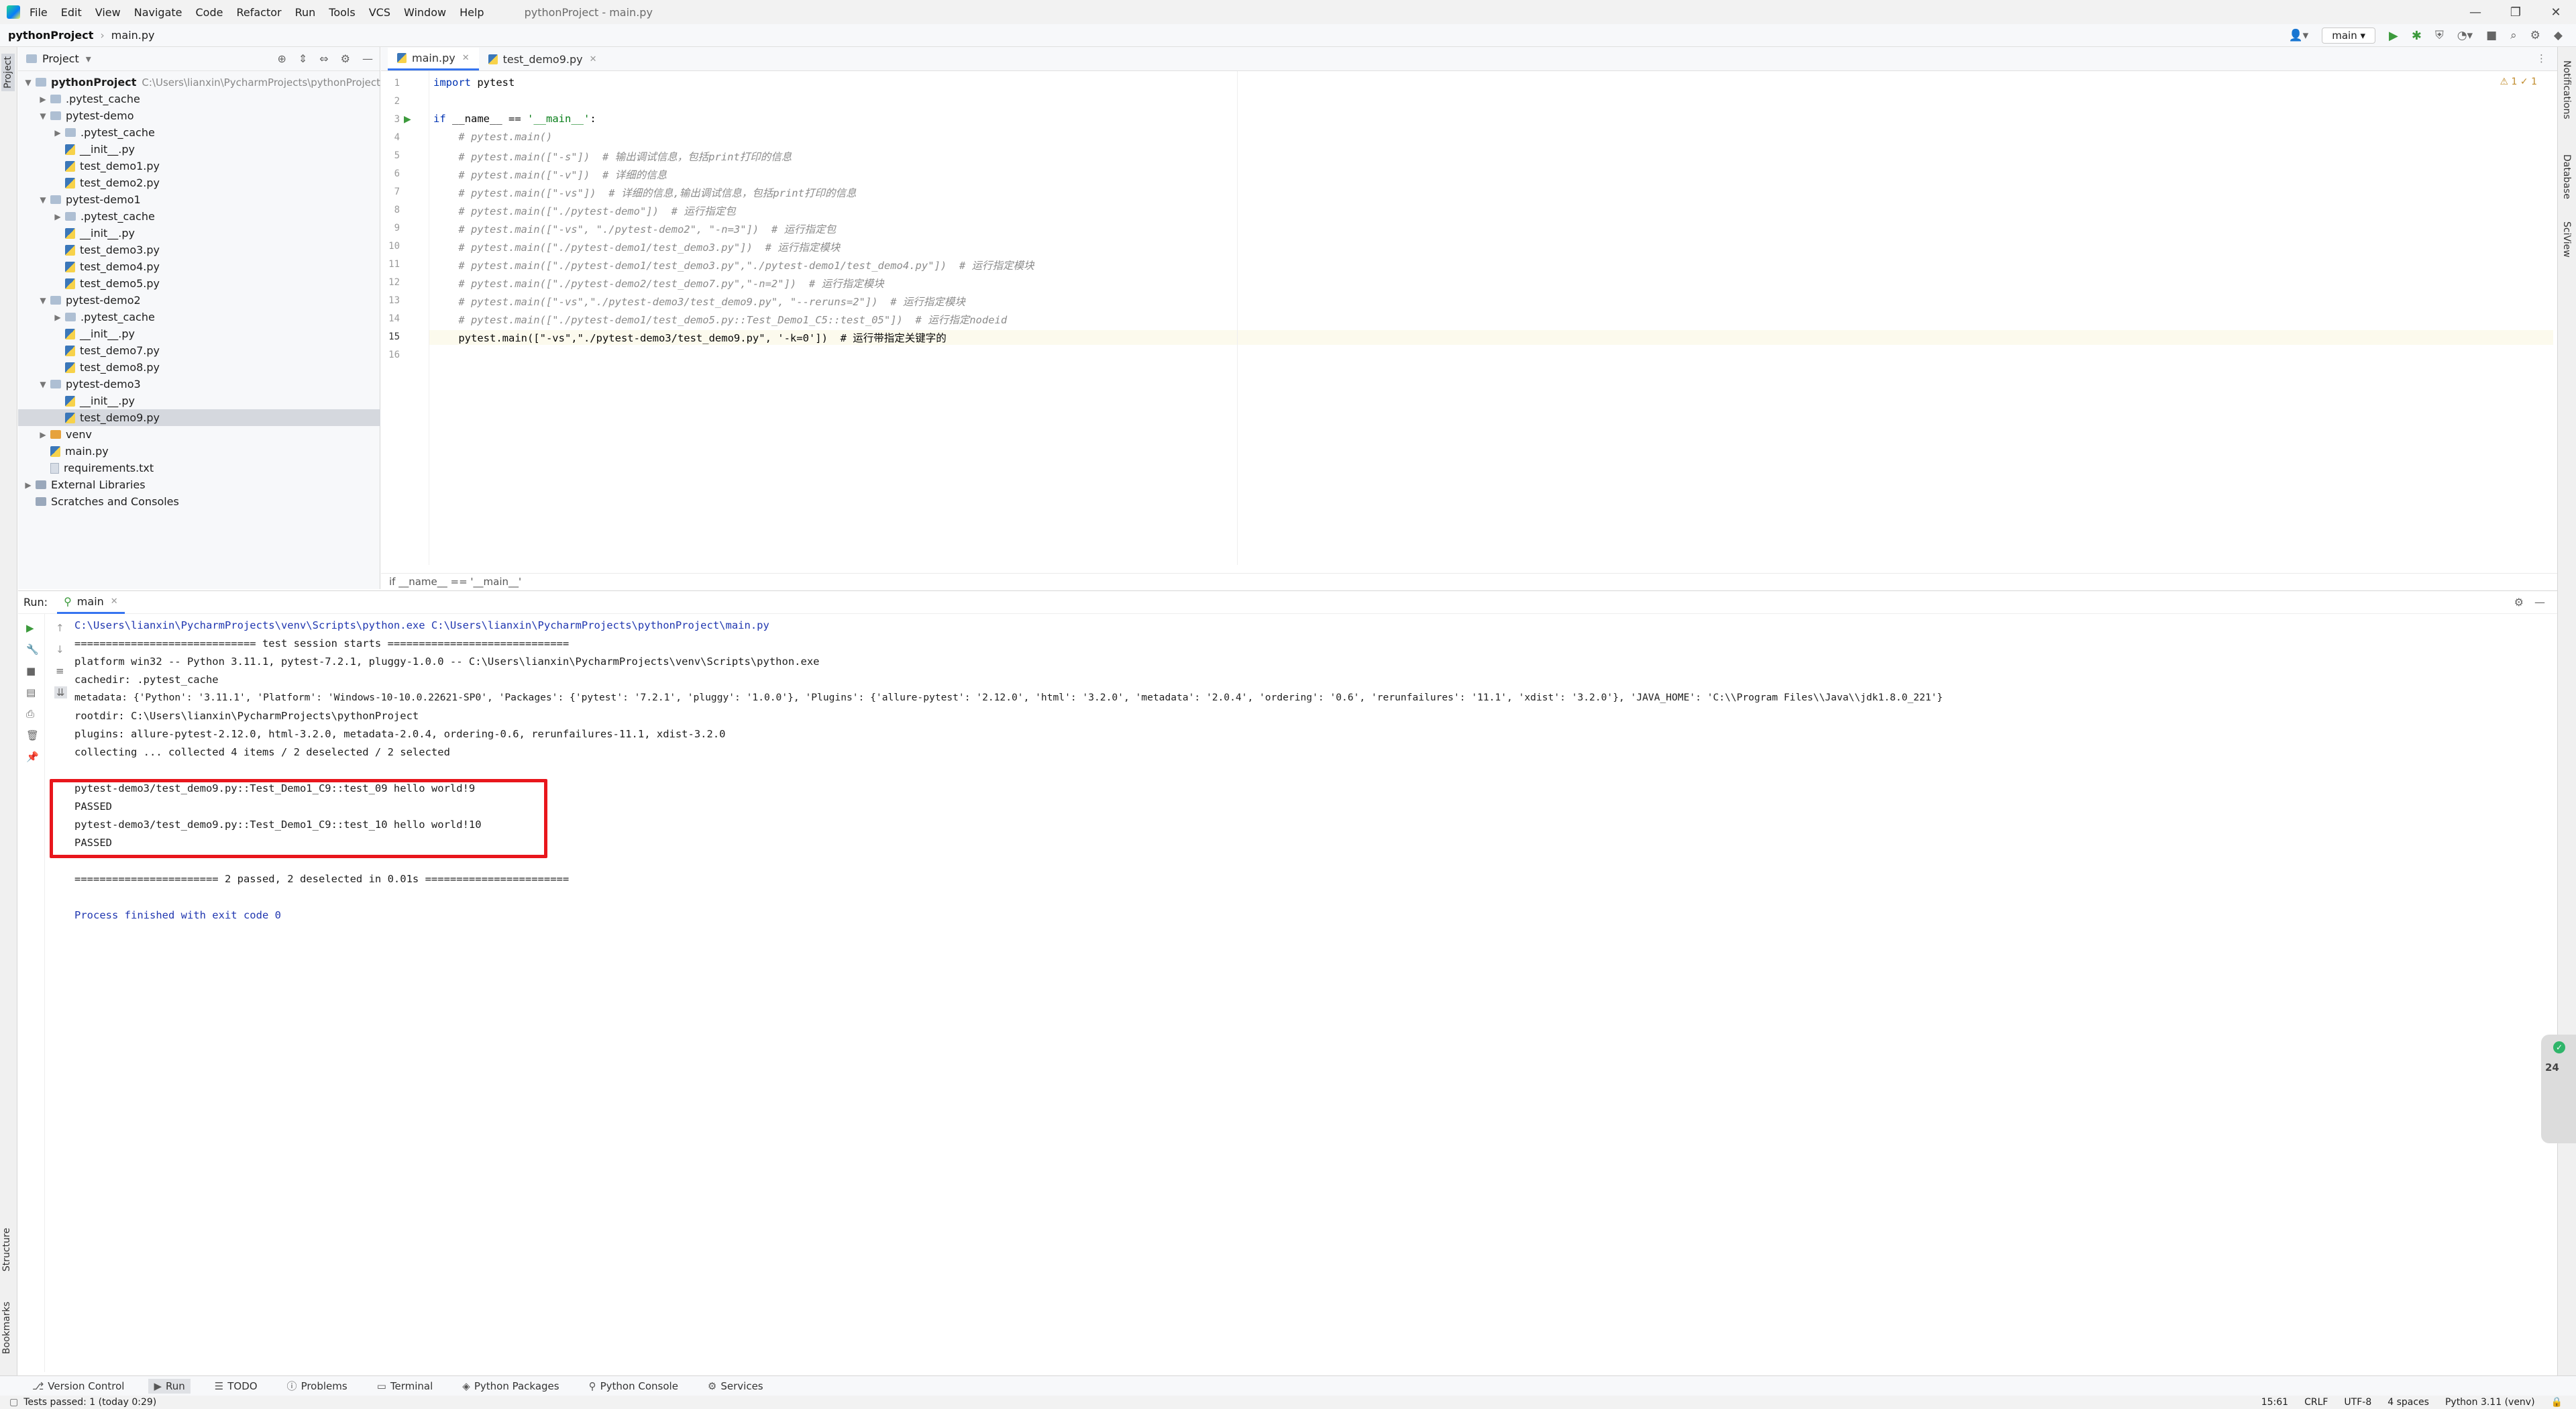 The image size is (2576, 1409). I want to click on tab-version-control: ⎇ Version Control, so click(78, 1386).